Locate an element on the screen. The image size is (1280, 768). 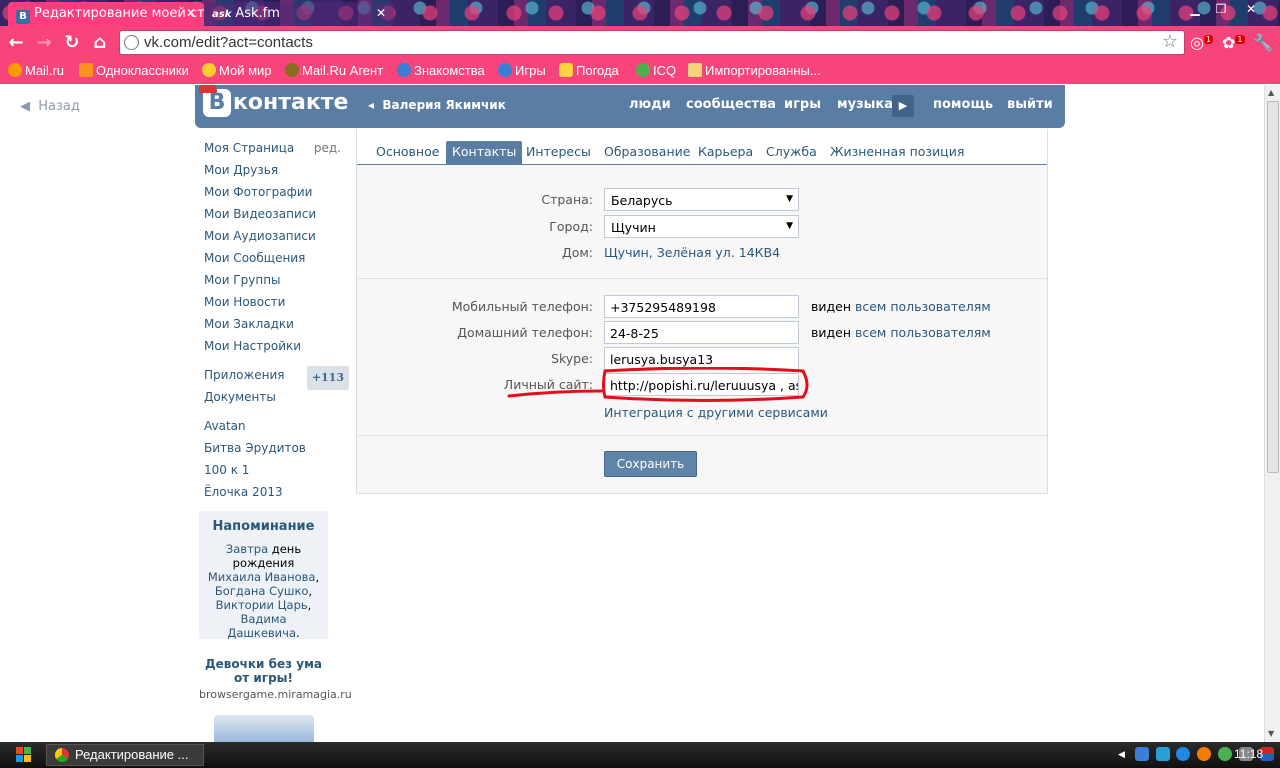
menu-settings: Мои Настройки is located at coordinates (274, 346).